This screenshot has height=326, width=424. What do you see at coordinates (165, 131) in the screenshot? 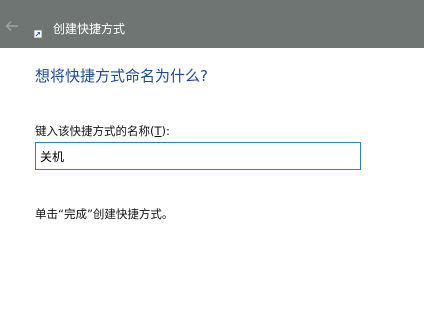
I see `name-label-suffix: ):` at bounding box center [165, 131].